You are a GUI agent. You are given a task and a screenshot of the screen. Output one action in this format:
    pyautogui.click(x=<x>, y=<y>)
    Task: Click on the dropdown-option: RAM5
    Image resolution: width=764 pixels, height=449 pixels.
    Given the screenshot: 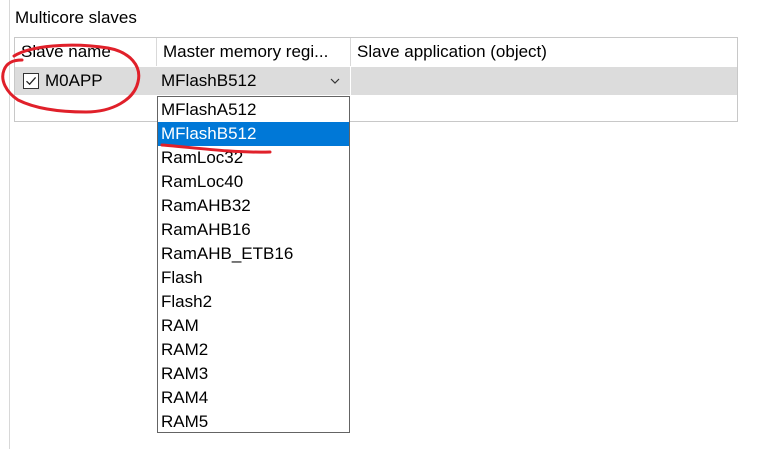 What is the action you would take?
    pyautogui.click(x=253, y=422)
    